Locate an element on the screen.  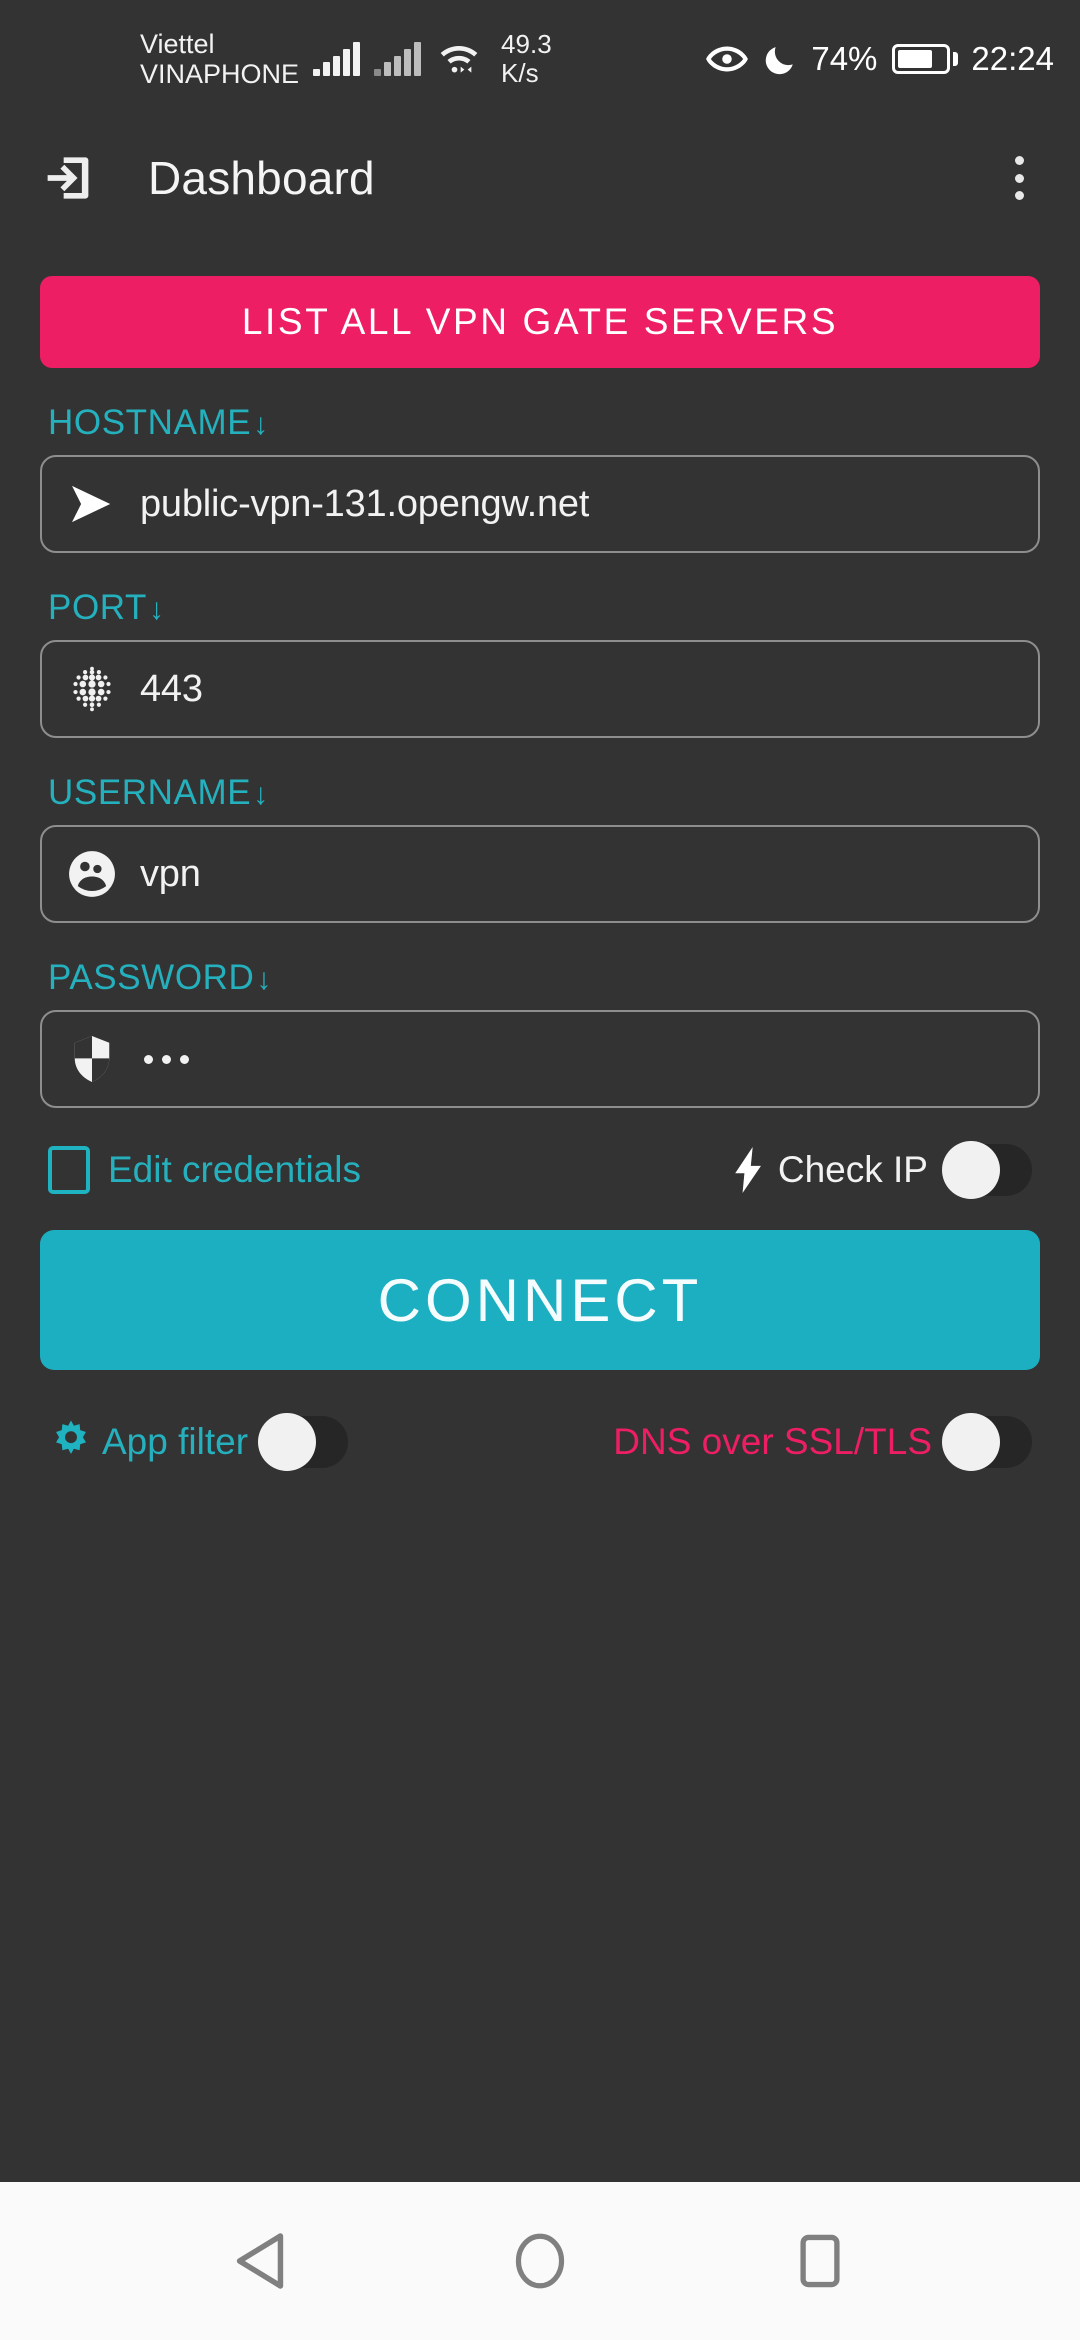
gear-icon is located at coordinates (71, 1437).